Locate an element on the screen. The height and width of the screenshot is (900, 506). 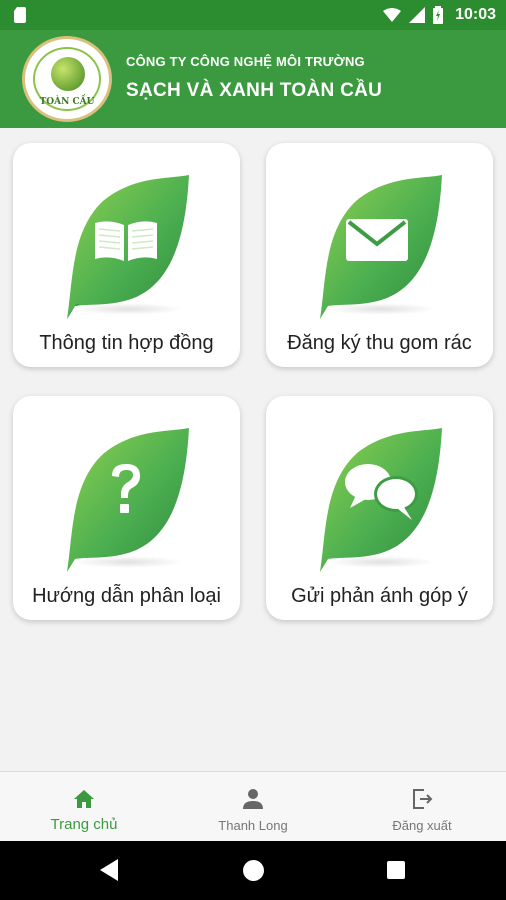
menu-card-feedback: Gửi phản ánh góp ý is located at coordinates (379, 508).